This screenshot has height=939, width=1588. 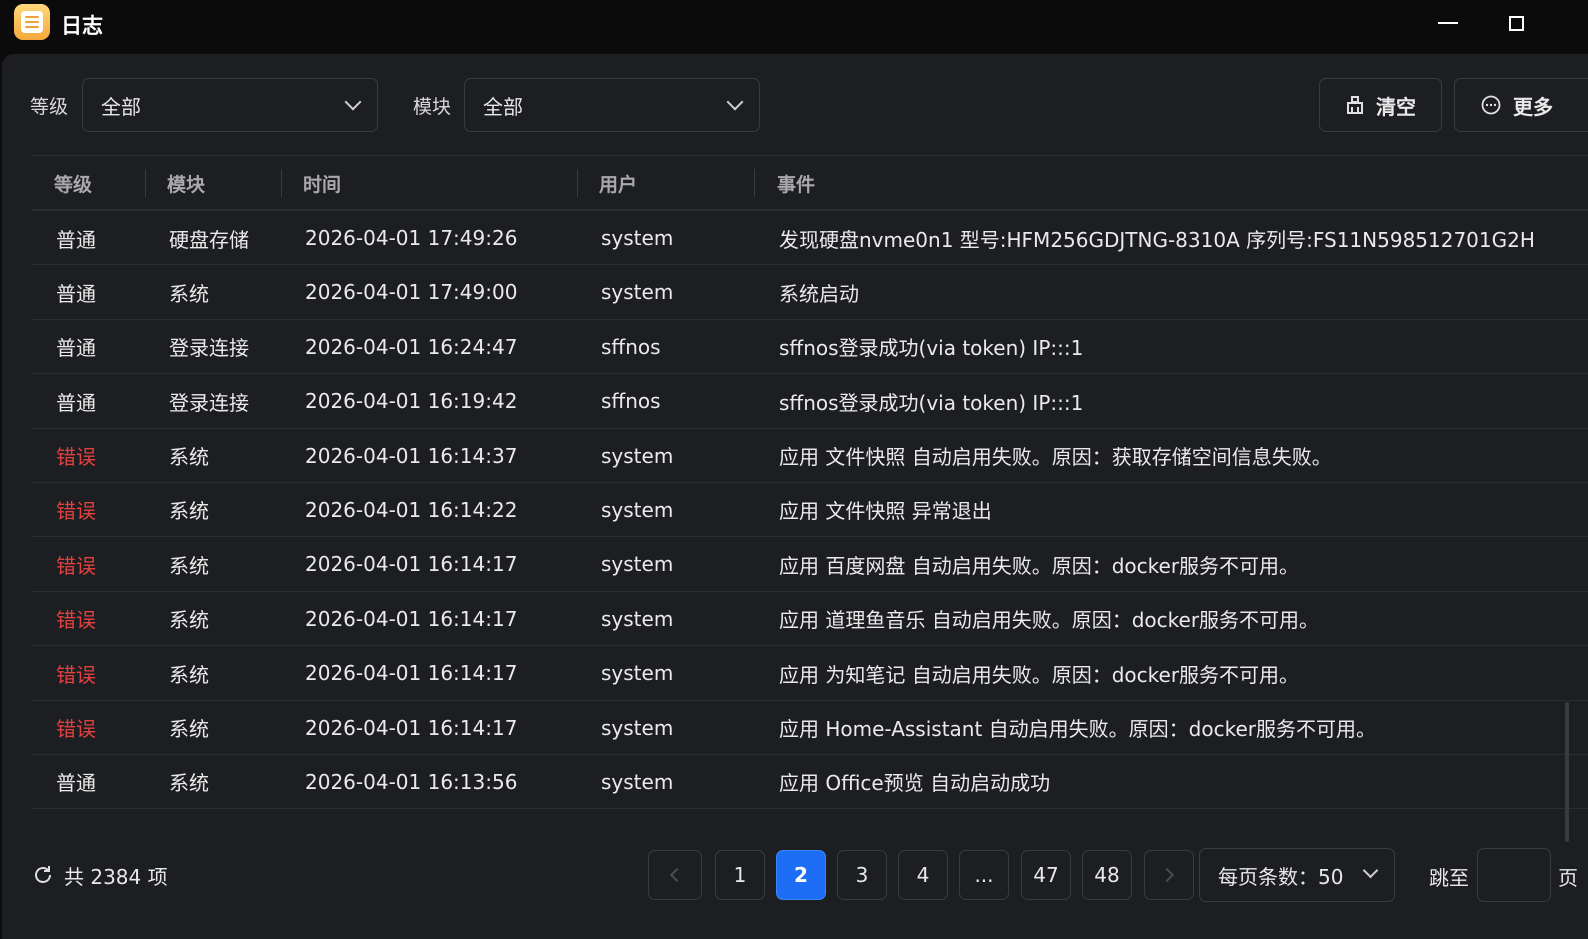 I want to click on prev-page-button, so click(x=675, y=875).